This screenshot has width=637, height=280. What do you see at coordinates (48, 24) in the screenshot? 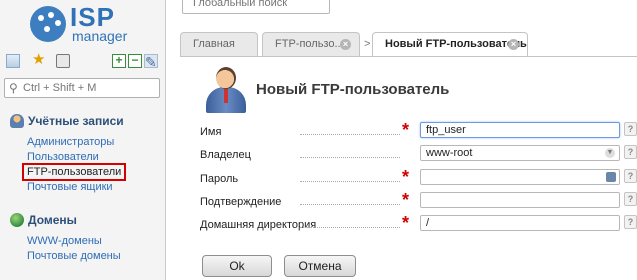
I see `logo-icon` at bounding box center [48, 24].